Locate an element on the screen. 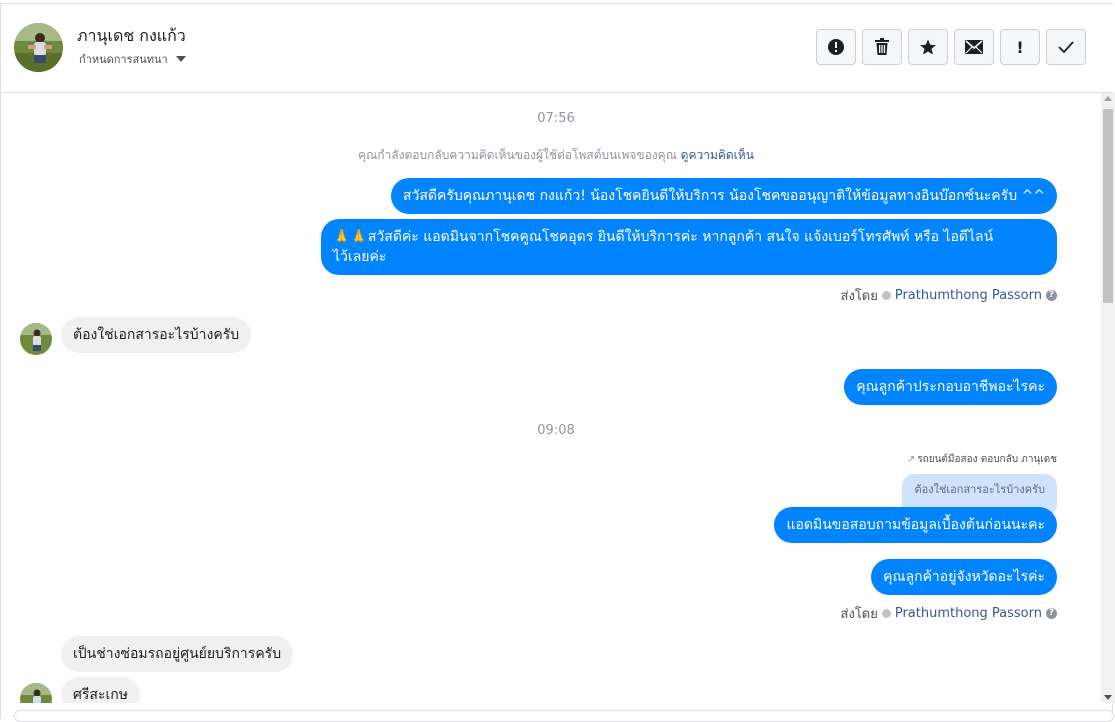 This screenshot has height=722, width=1115. reply-meta: ↗ รถยนต์มือสอง ตอบกลับ ภานุเดช is located at coordinates (982, 459).